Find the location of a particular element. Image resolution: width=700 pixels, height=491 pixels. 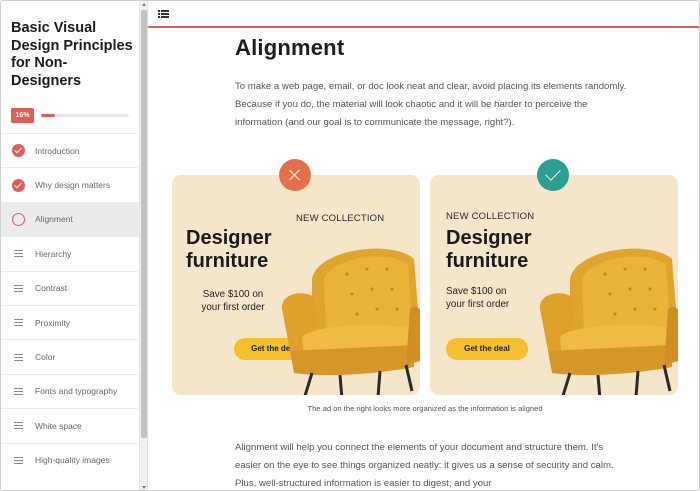

sidebar-item-label: Fonts and typography is located at coordinates (76, 391).